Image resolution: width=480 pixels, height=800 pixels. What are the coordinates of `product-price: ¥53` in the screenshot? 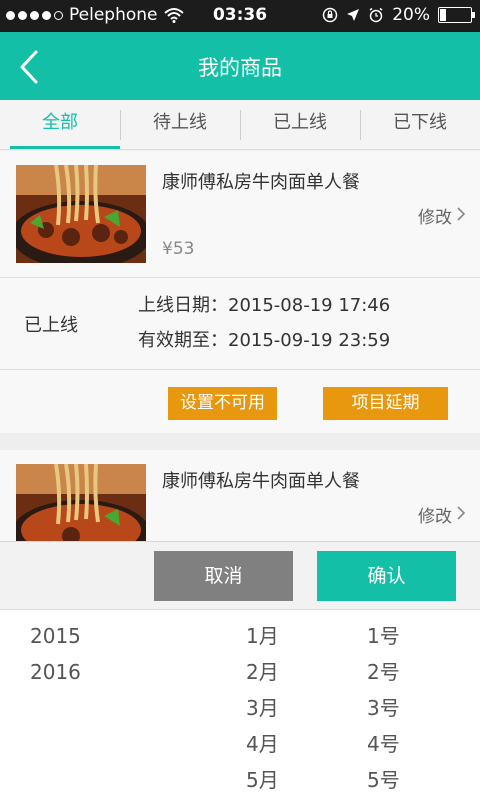 It's located at (178, 249).